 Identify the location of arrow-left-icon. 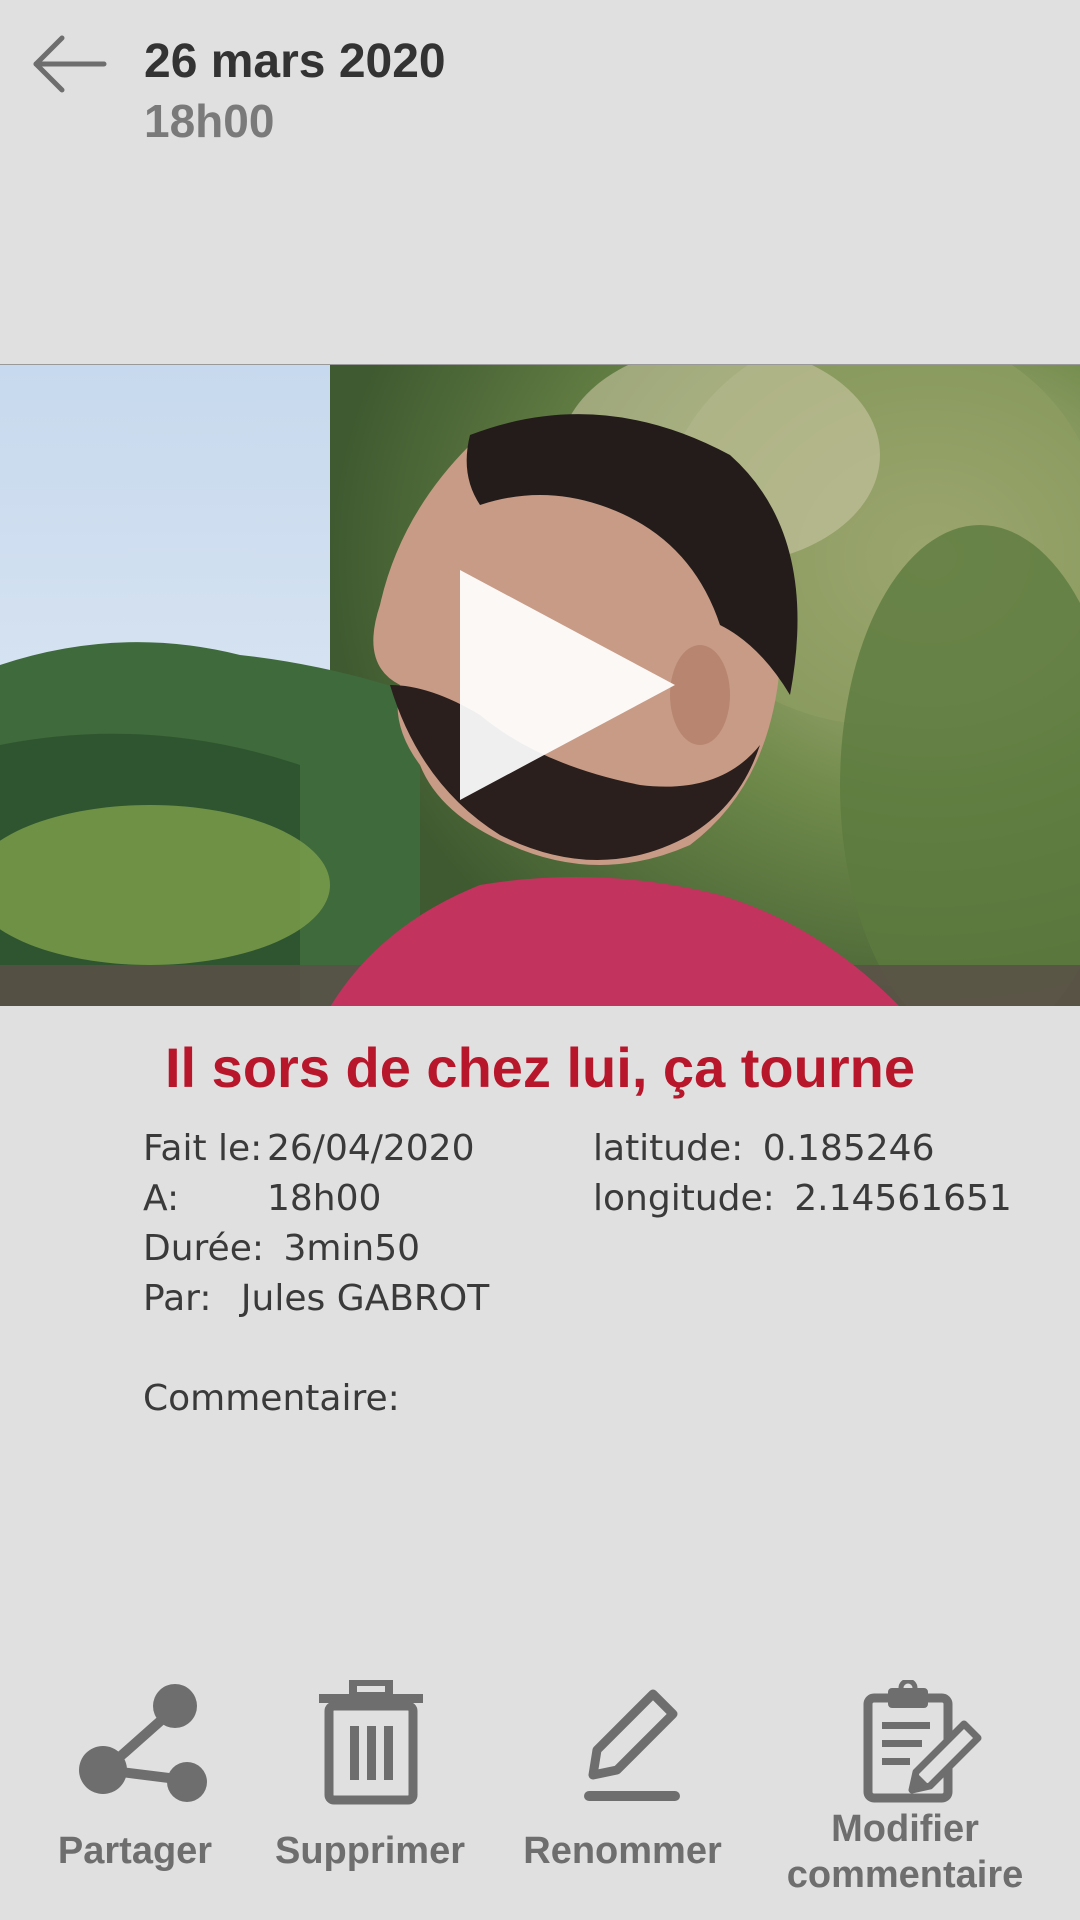
(70, 64).